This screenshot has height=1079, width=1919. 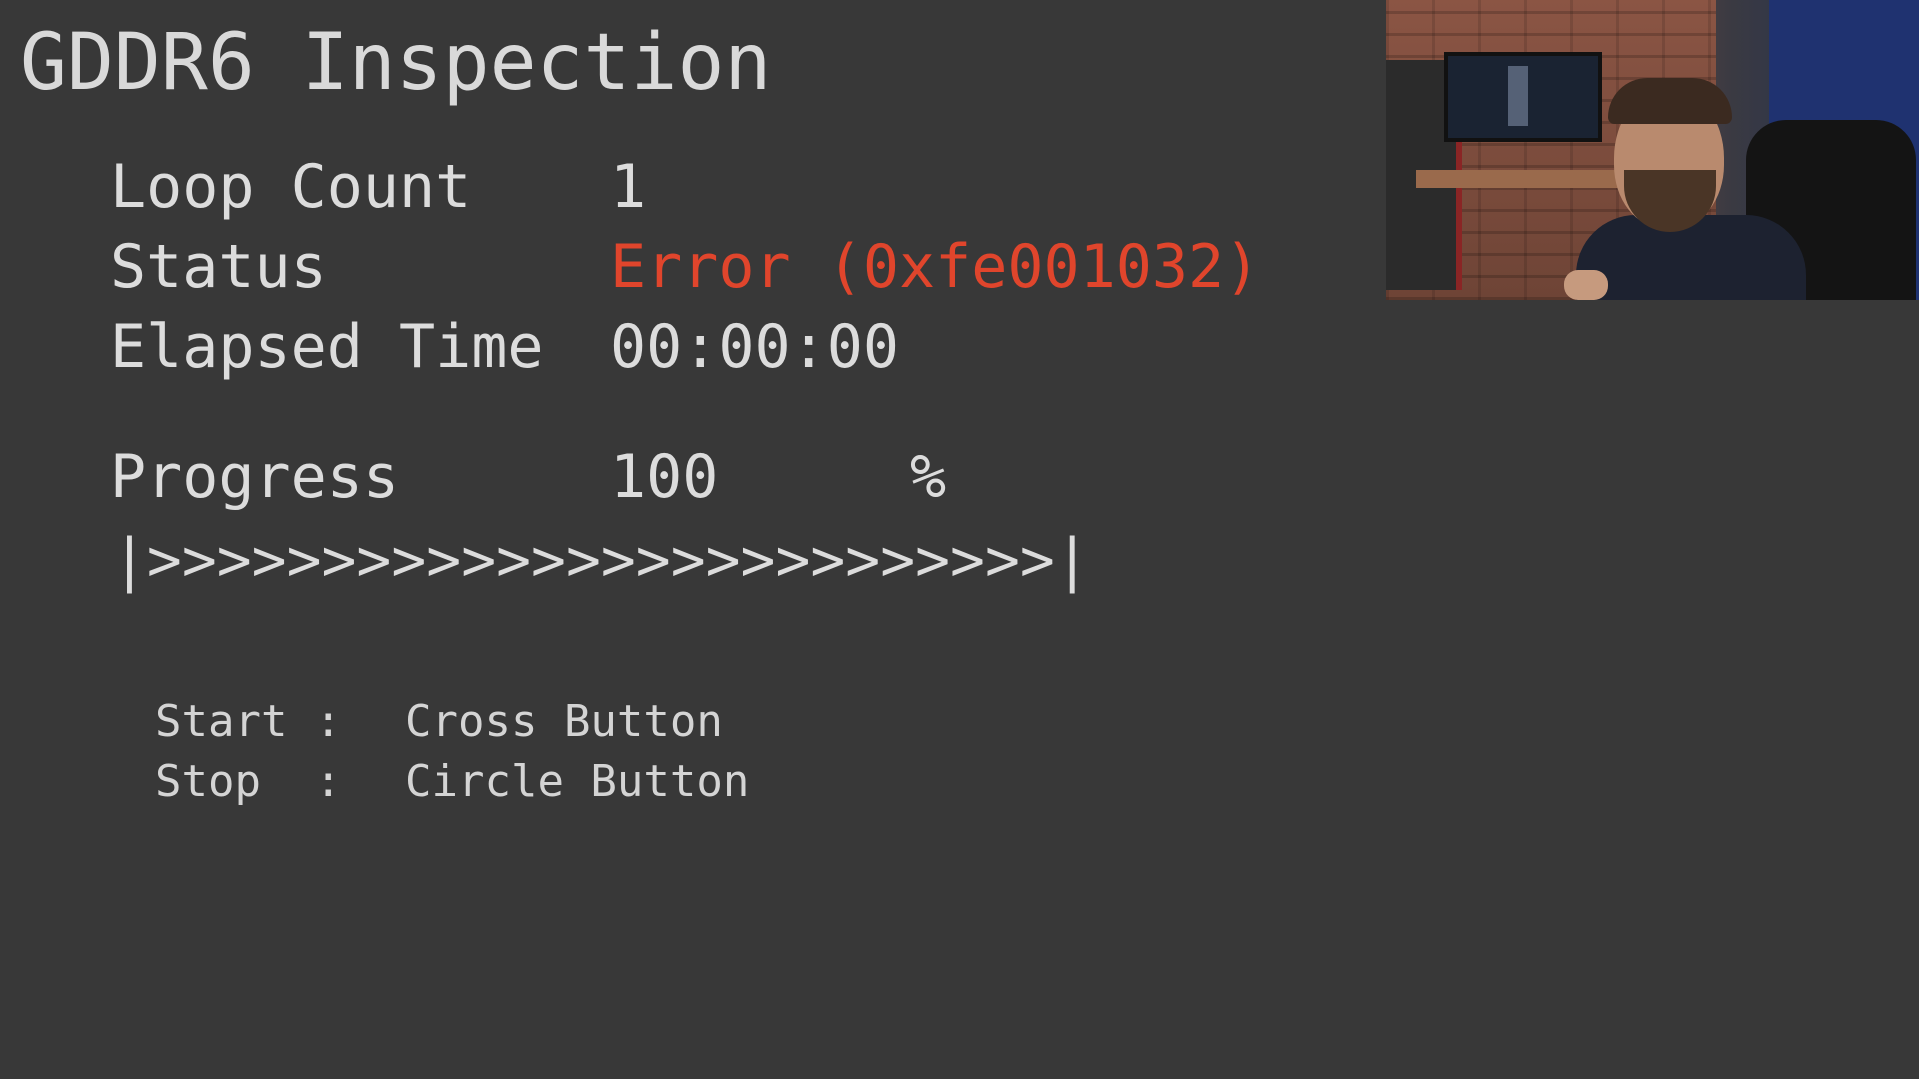 I want to click on webcam-overlay, so click(x=1652, y=150).